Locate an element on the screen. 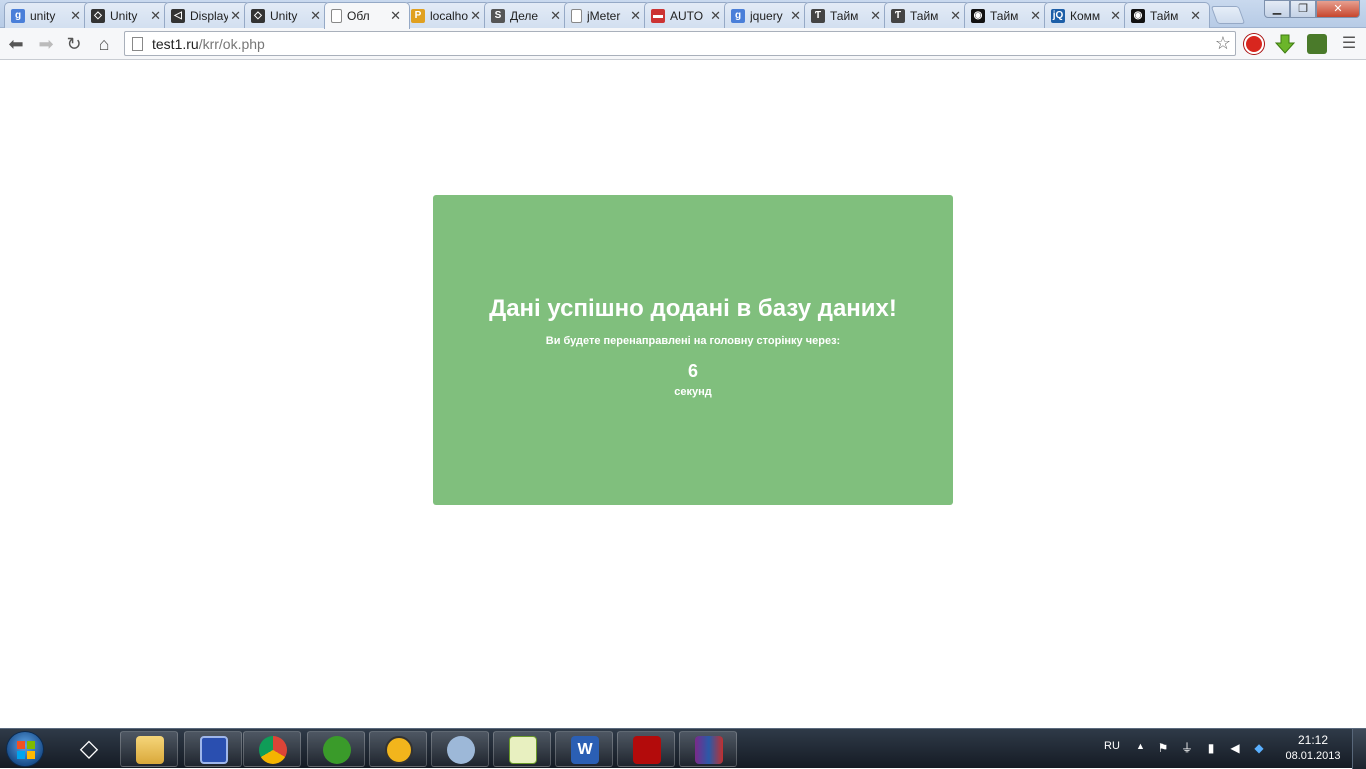  tab-title: Display is located at coordinates (209, 15).